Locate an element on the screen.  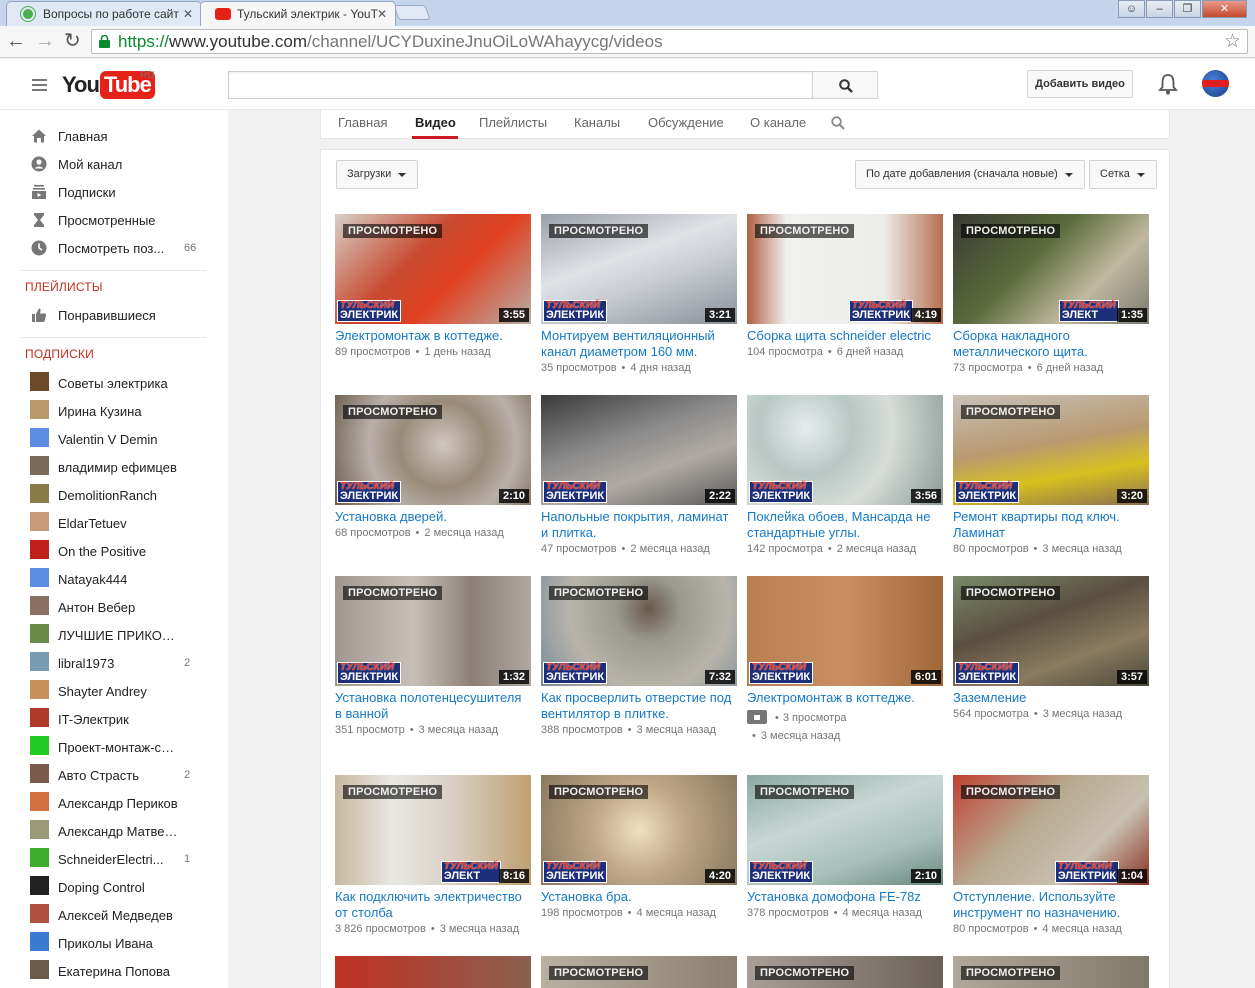
sidebar-item-subscriptions: Подписки is located at coordinates (114, 192).